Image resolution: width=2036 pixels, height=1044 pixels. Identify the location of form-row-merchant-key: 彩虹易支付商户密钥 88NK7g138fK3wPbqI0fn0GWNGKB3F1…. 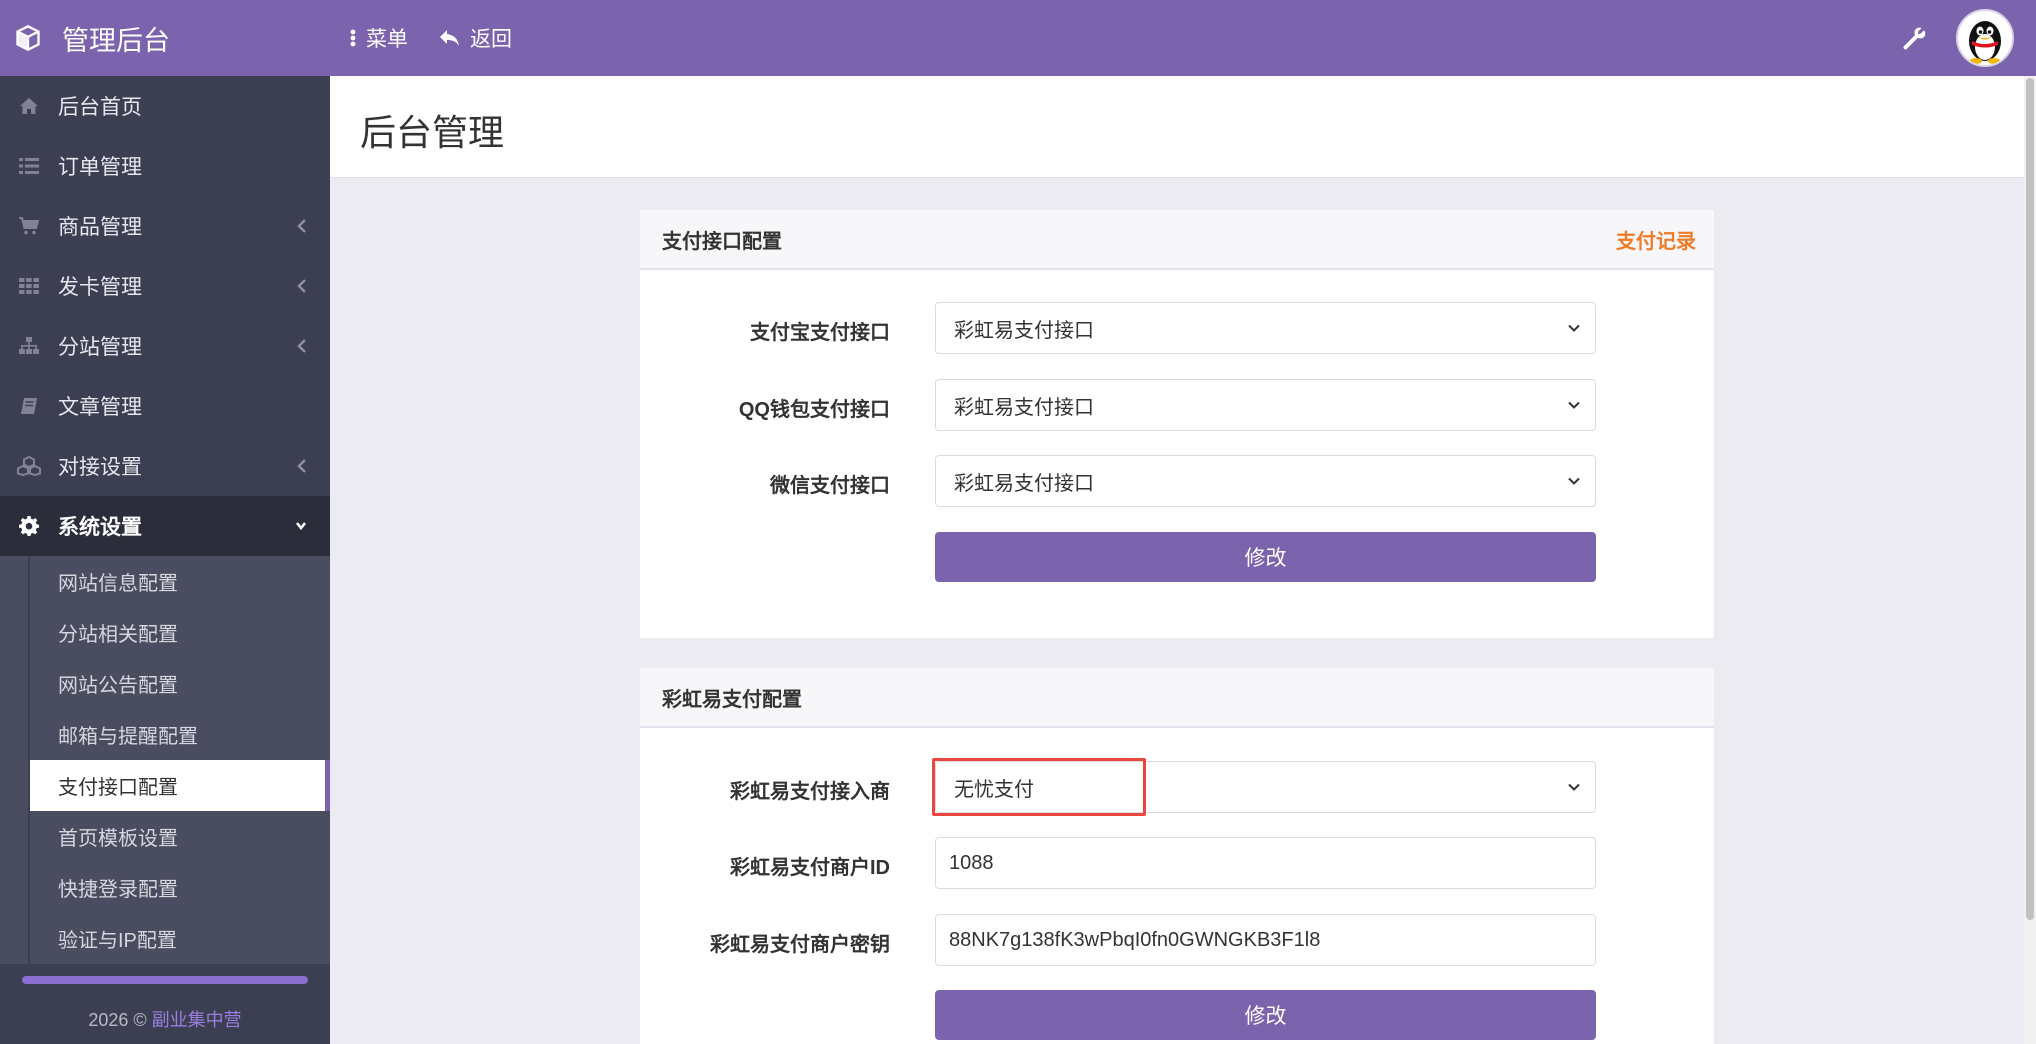
(1177, 940).